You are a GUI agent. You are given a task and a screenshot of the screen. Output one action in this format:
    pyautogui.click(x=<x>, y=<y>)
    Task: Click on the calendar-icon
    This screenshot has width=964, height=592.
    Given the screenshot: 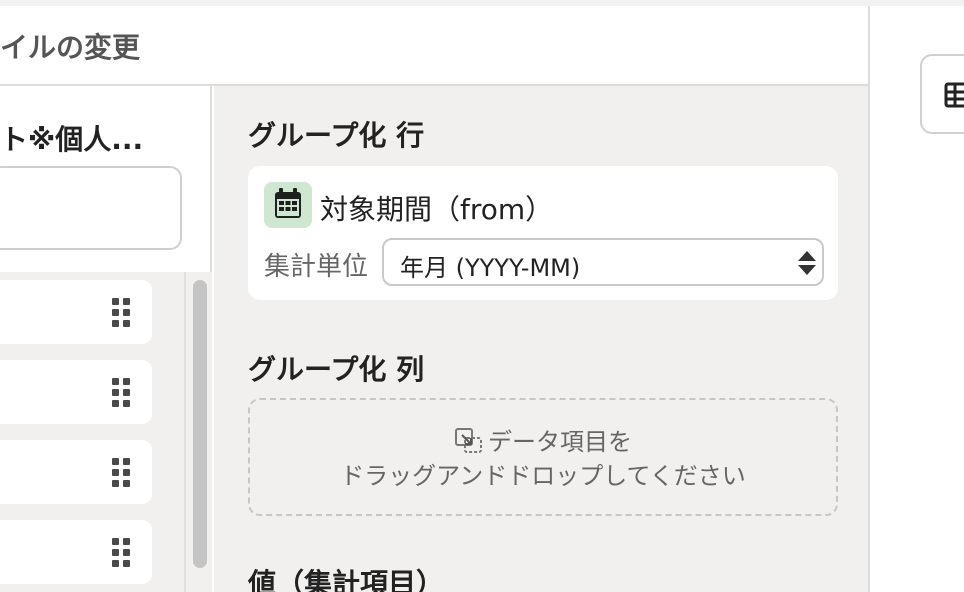 What is the action you would take?
    pyautogui.click(x=288, y=205)
    